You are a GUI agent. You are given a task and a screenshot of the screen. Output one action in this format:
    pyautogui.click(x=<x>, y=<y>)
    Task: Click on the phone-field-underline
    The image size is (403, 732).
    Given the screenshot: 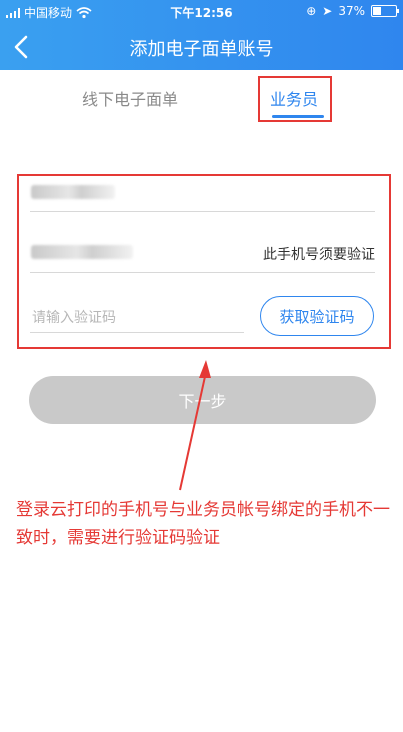 What is the action you would take?
    pyautogui.click(x=202, y=272)
    